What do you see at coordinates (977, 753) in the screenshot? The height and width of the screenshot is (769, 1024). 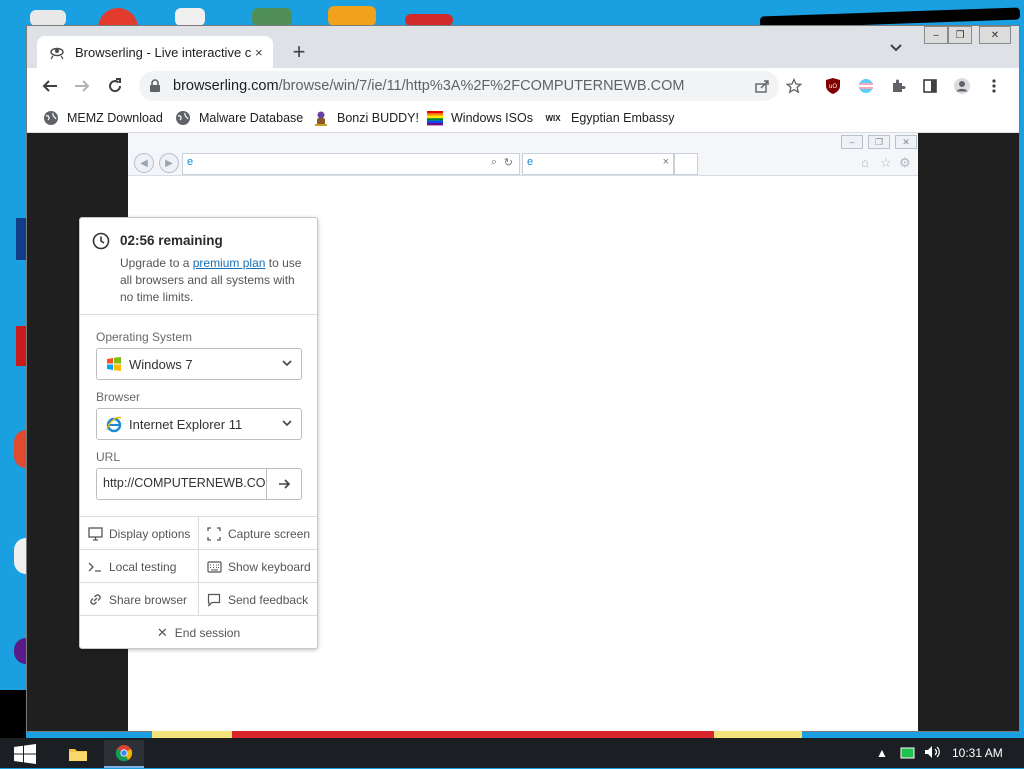 I see `clock: 10:31 AM` at bounding box center [977, 753].